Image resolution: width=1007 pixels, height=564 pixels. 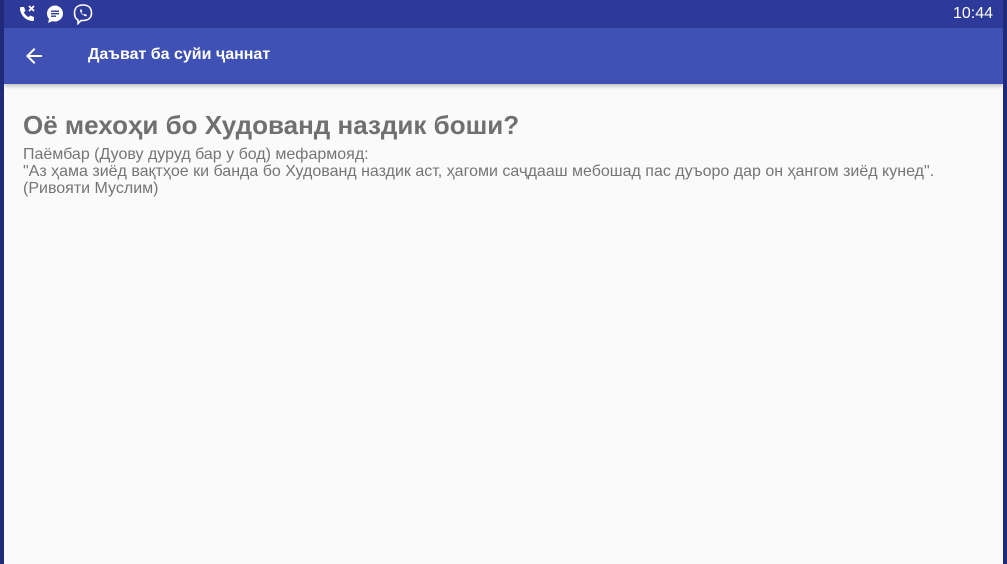 I want to click on arrow-left-icon, so click(x=34, y=56).